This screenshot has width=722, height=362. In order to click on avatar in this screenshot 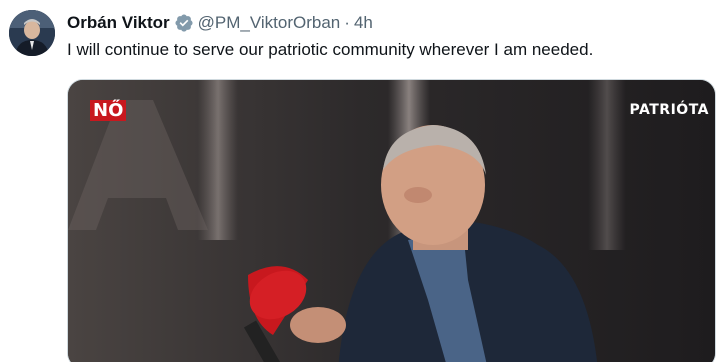, I will do `click(32, 33)`.